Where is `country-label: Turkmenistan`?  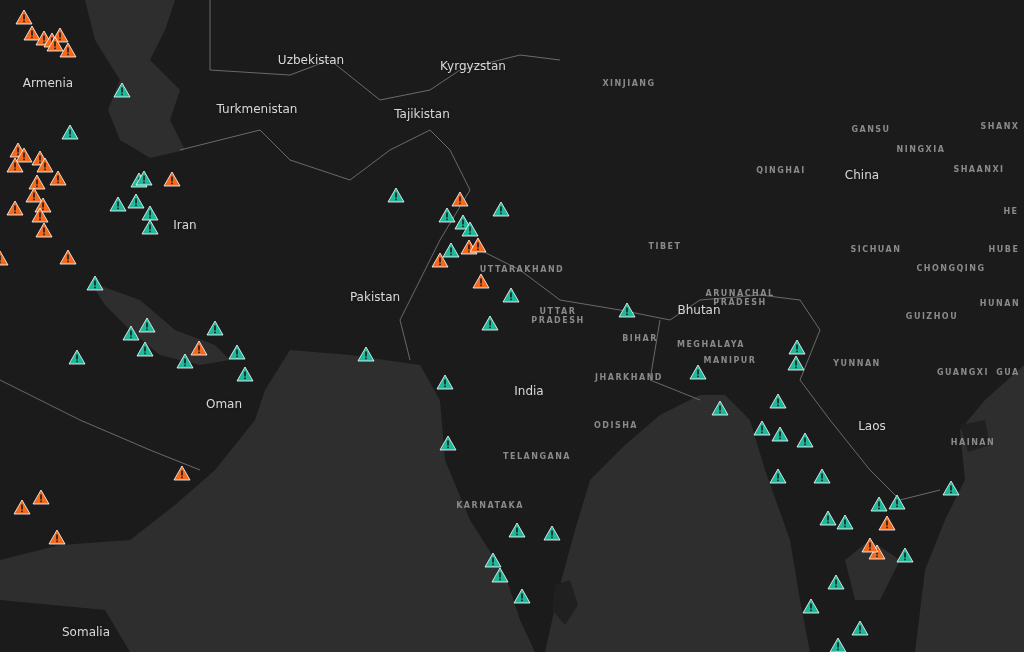
country-label: Turkmenistan is located at coordinates (257, 110).